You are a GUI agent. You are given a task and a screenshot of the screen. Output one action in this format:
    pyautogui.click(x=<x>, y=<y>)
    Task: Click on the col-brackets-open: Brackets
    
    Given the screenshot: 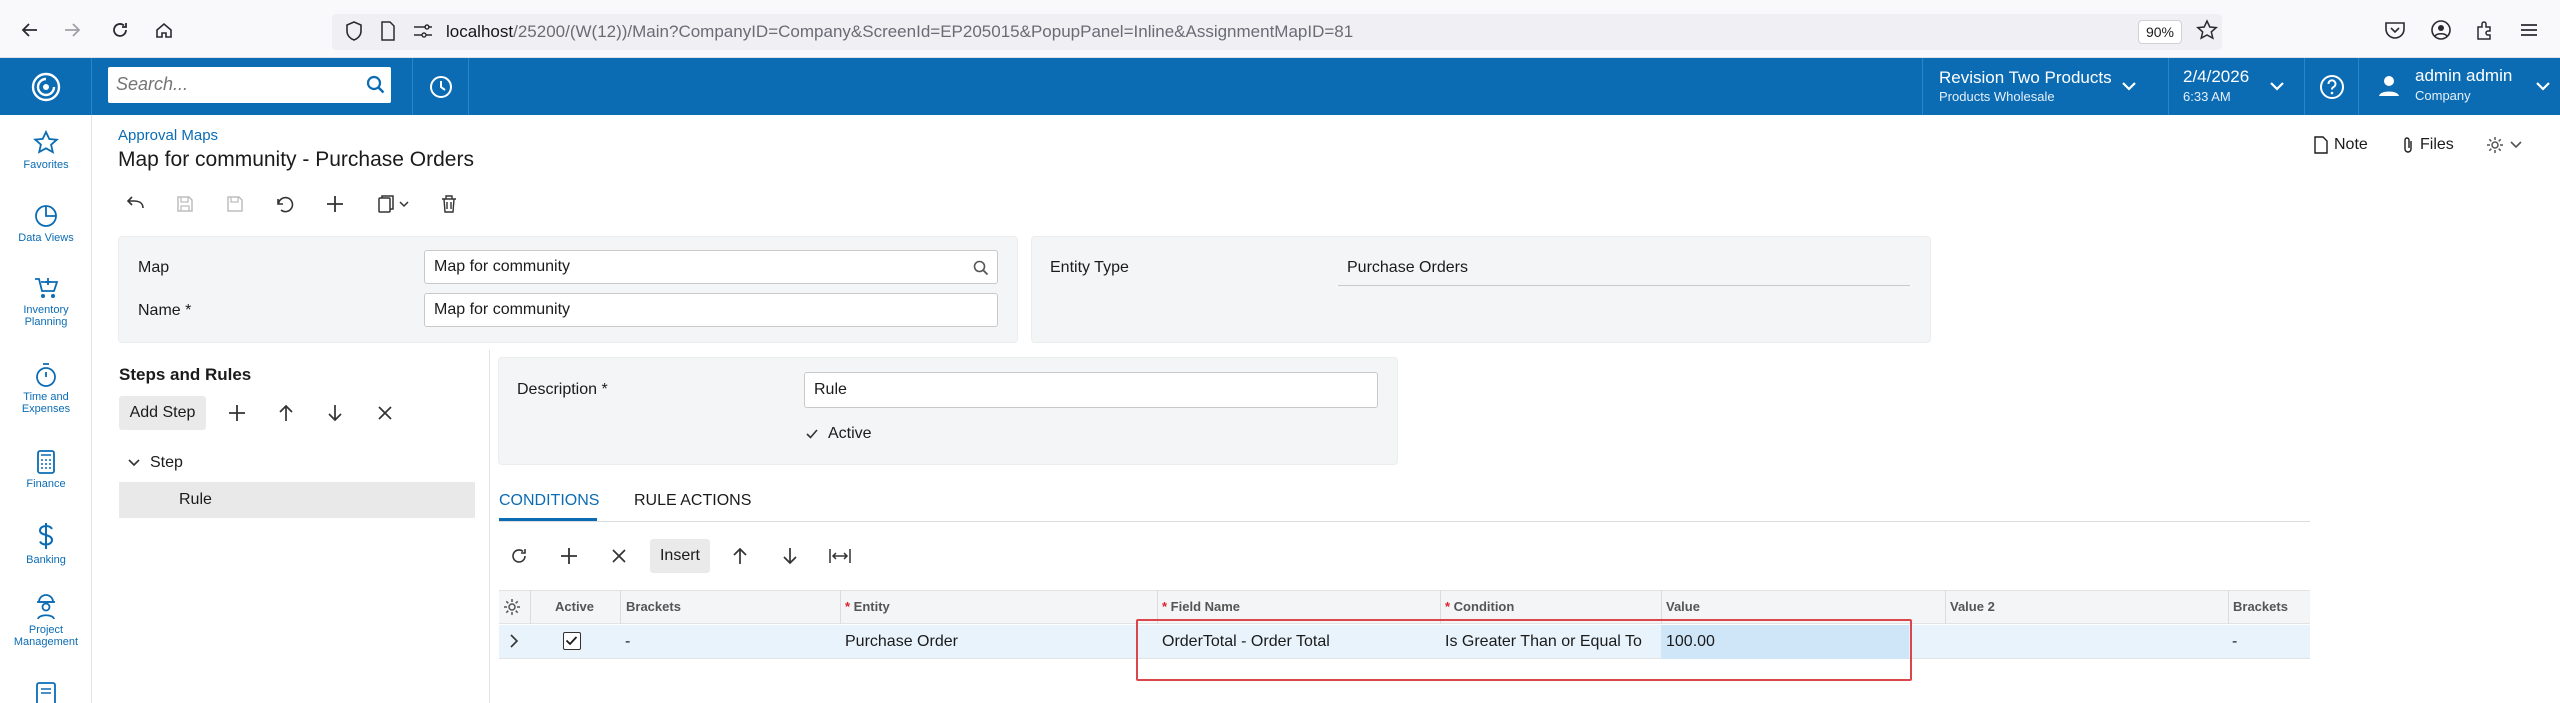 What is the action you would take?
    pyautogui.click(x=653, y=606)
    